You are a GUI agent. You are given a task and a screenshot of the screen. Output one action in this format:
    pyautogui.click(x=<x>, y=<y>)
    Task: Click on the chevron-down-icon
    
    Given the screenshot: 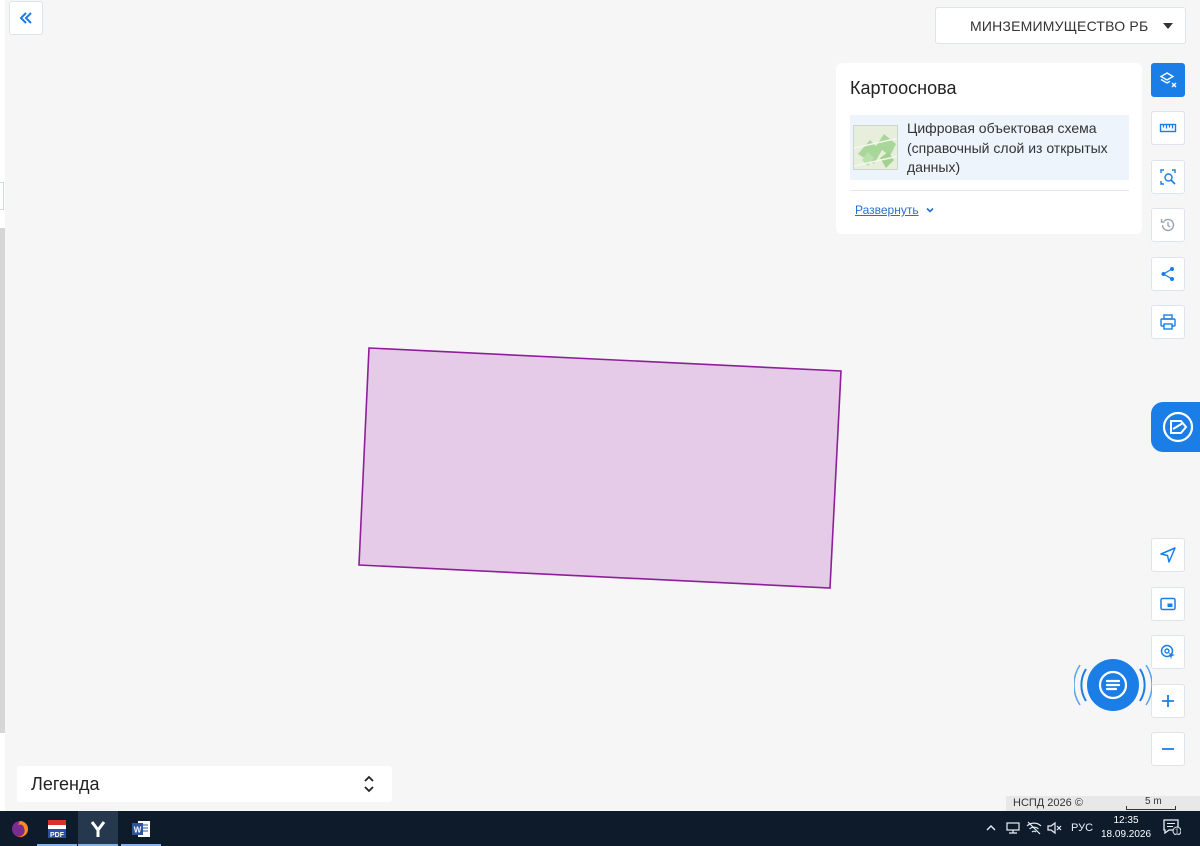 What is the action you would take?
    pyautogui.click(x=930, y=210)
    